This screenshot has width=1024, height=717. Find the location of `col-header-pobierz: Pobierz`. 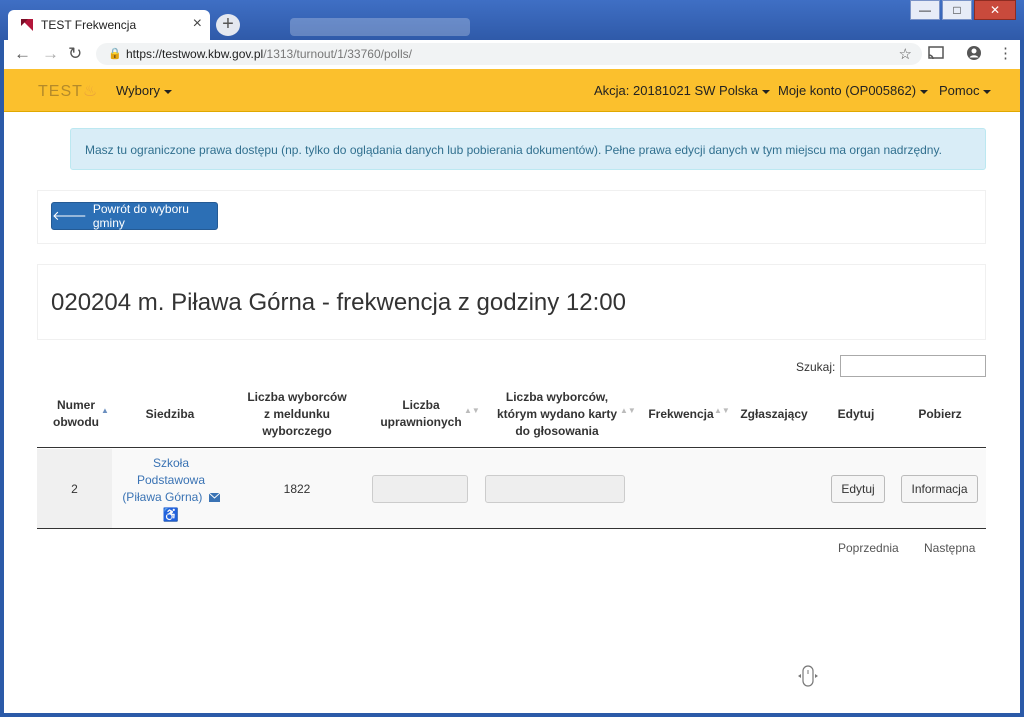

col-header-pobierz: Pobierz is located at coordinates (940, 414).